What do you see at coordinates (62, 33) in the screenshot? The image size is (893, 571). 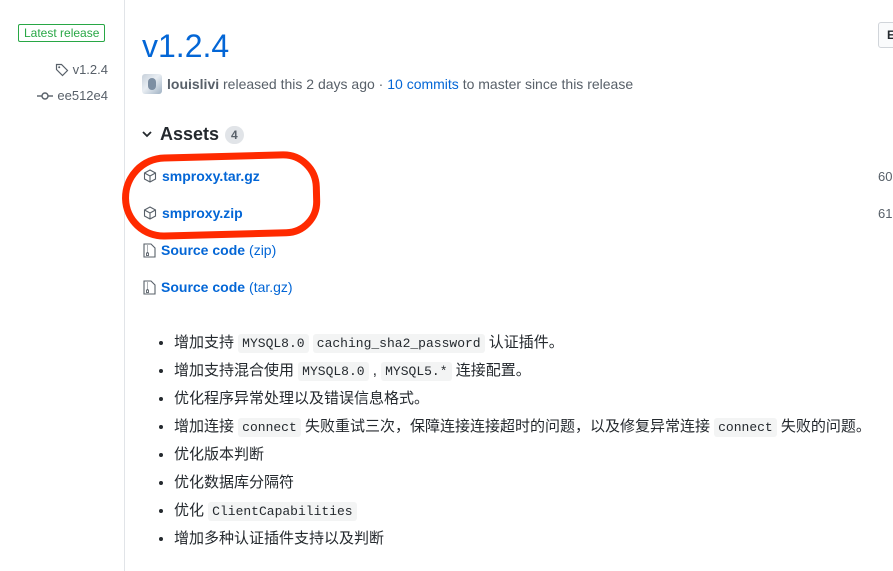 I see `latest-release-badge: Latest release` at bounding box center [62, 33].